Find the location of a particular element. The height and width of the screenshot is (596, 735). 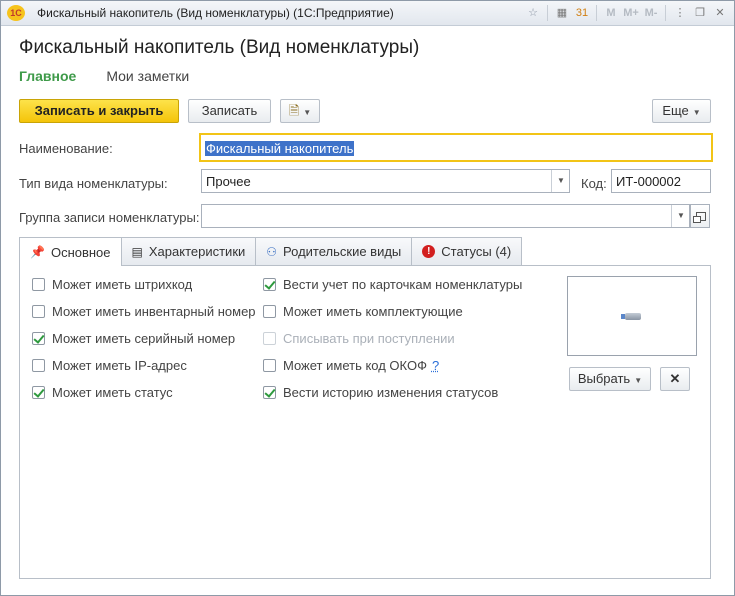

app-logo-icon: 1С is located at coordinates (16, 13).